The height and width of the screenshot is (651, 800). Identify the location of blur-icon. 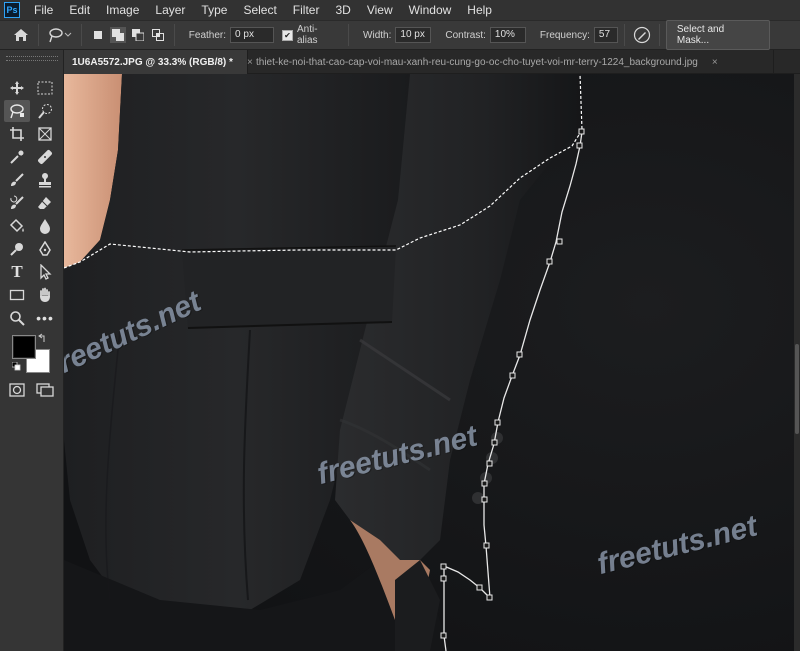
(45, 226).